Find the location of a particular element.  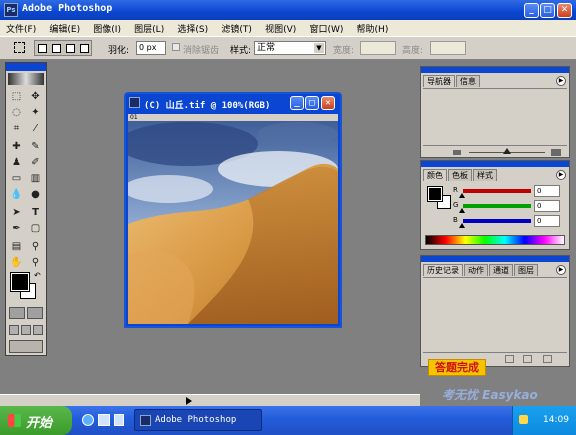

history-panel-header is located at coordinates (495, 259).